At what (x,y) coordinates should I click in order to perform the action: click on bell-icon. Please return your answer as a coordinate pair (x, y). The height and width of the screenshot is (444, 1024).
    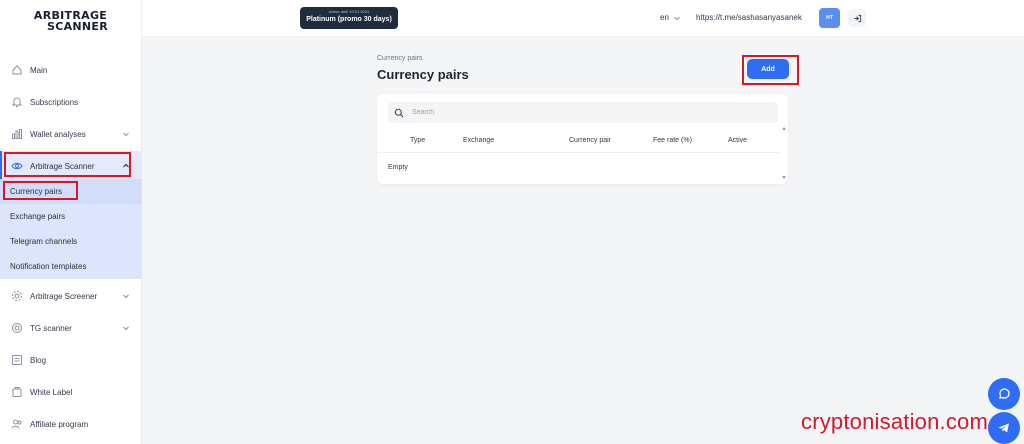
    Looking at the image, I should click on (17, 102).